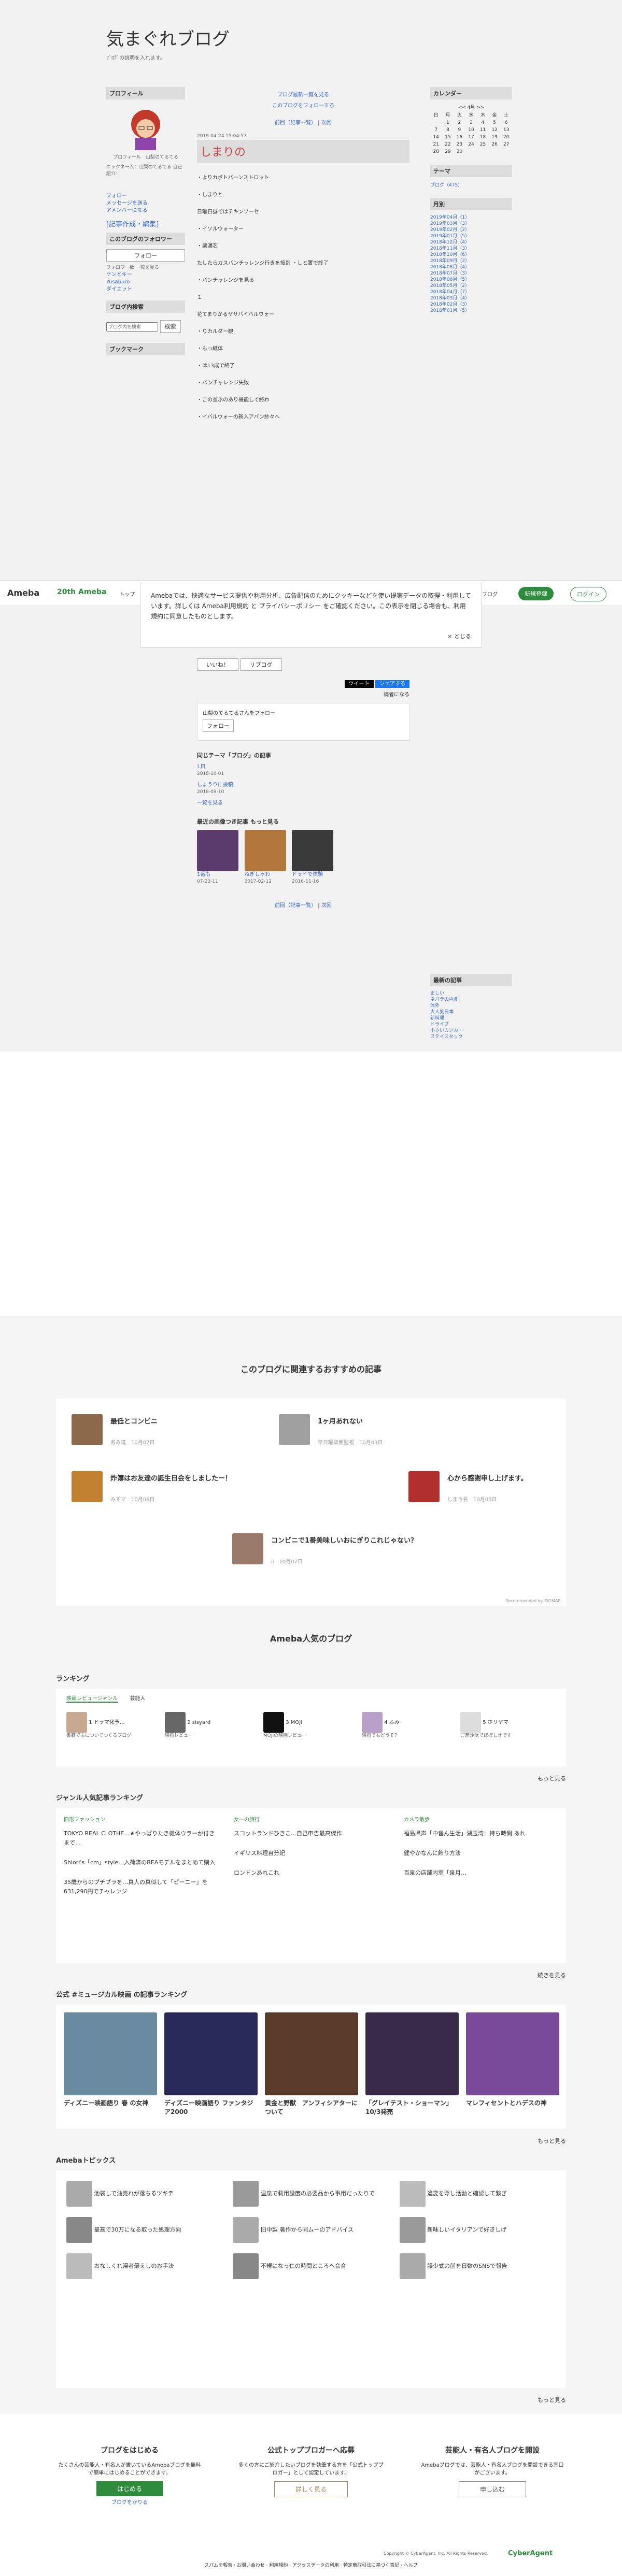  I want to click on month-item: 2018年11月（3）, so click(471, 249).